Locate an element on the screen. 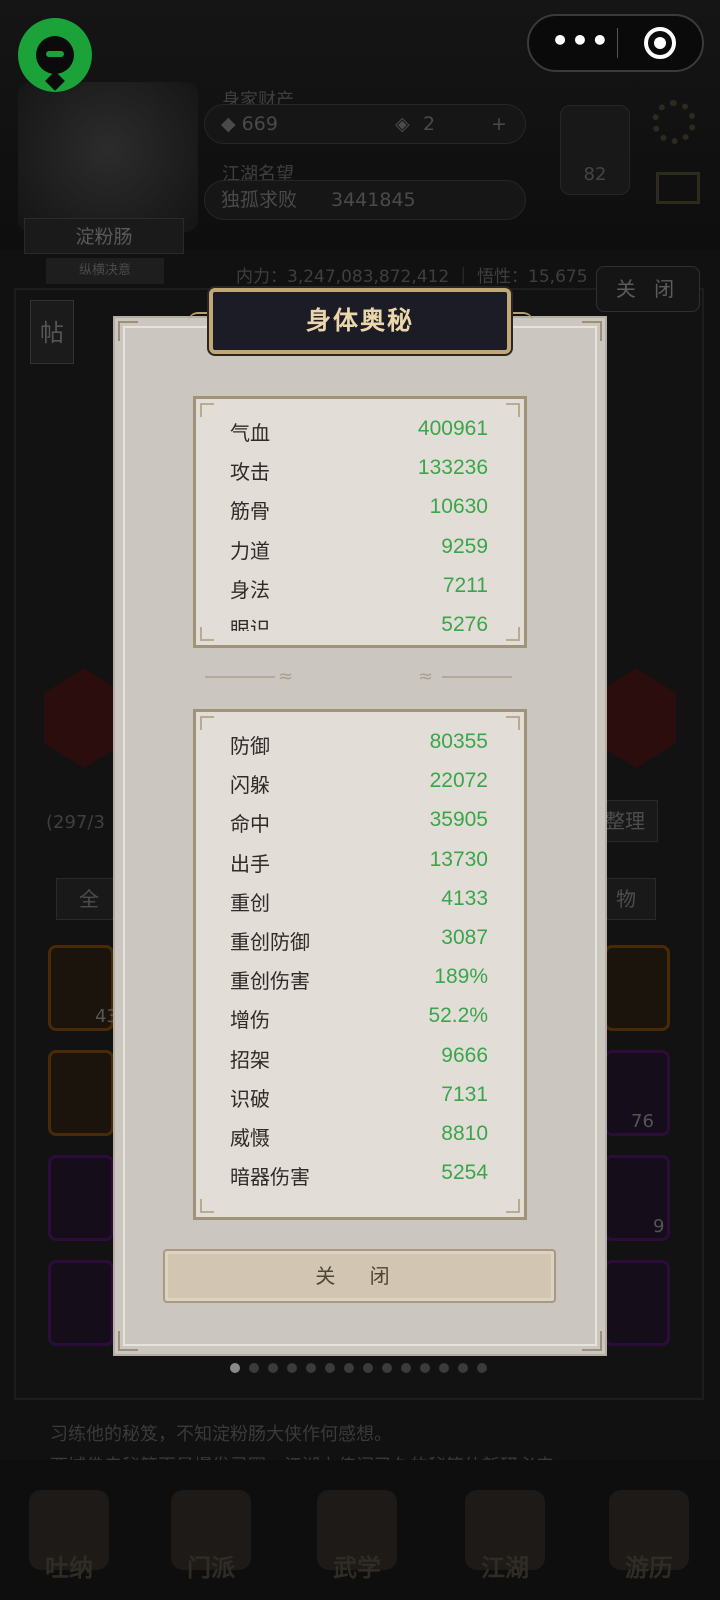 This screenshot has width=720, height=1600. jade-value: 2 is located at coordinates (429, 124).